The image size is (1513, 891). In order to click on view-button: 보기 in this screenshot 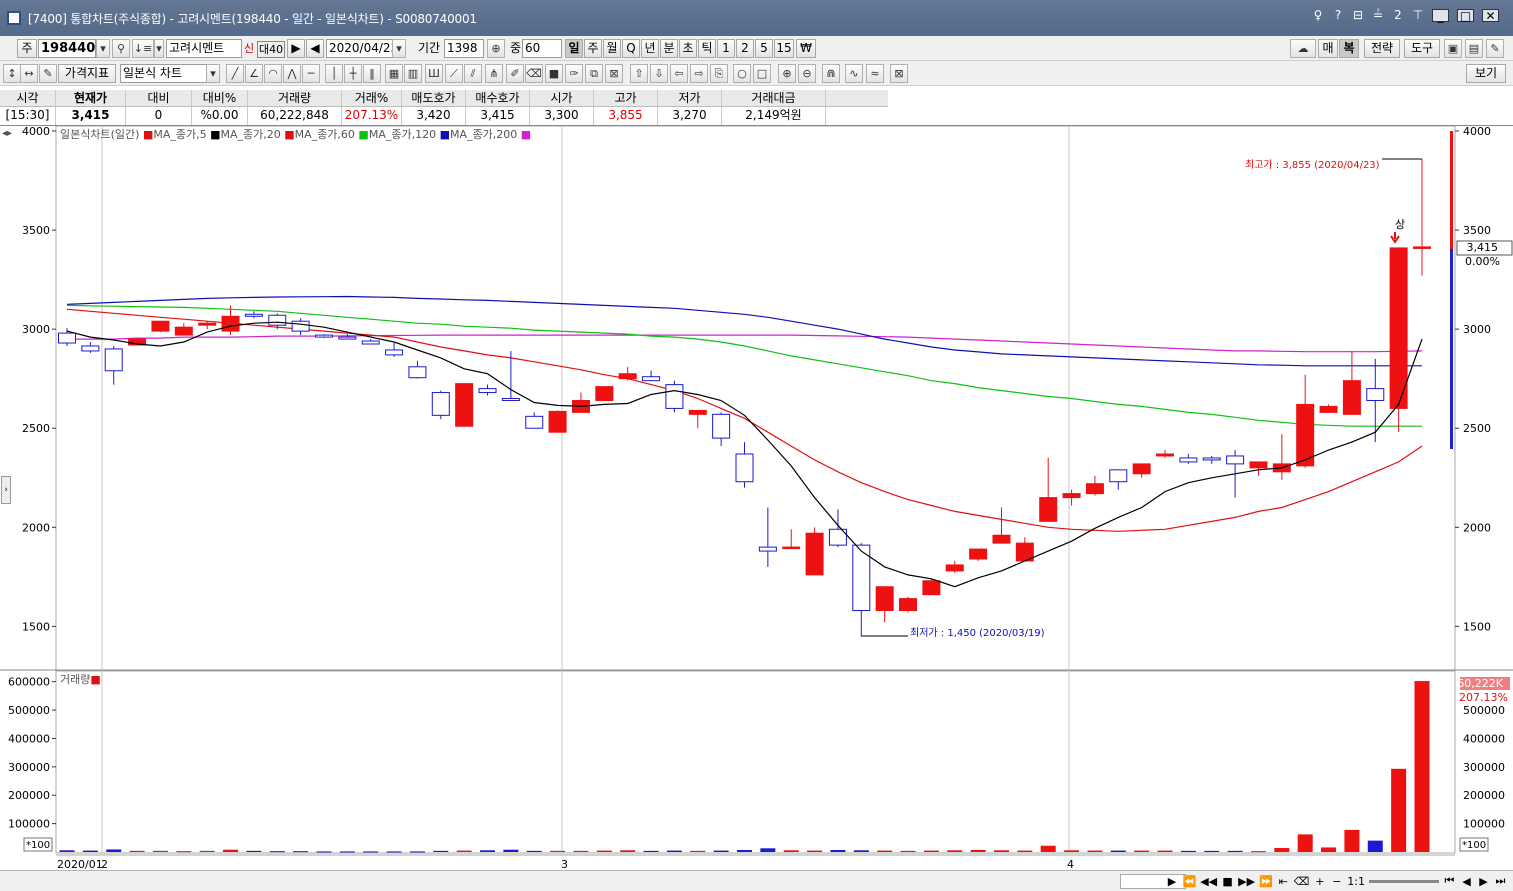, I will do `click(1486, 73)`.